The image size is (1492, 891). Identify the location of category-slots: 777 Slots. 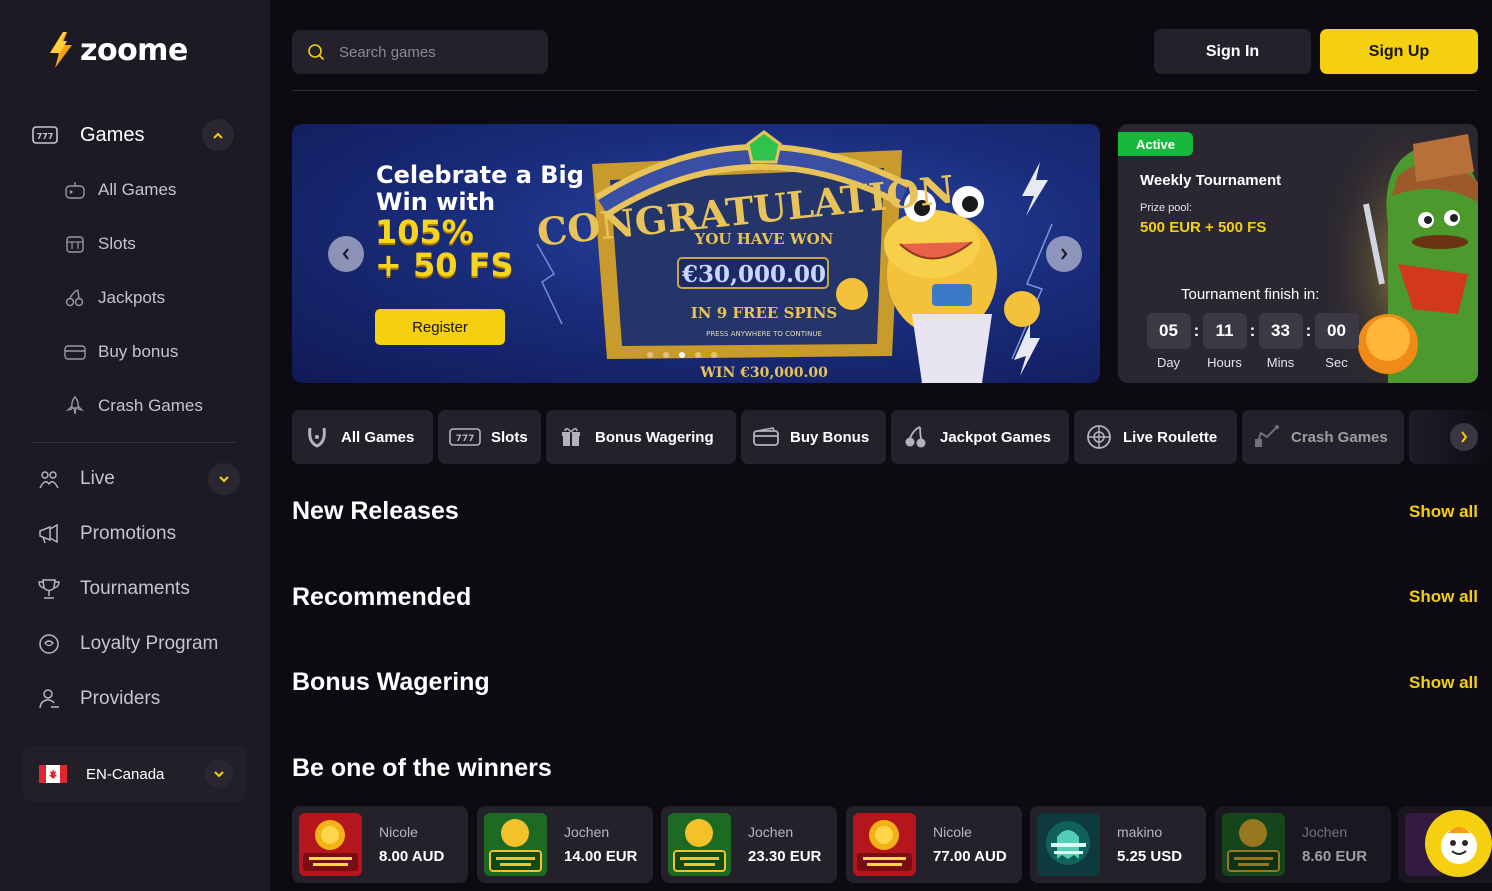
(489, 437).